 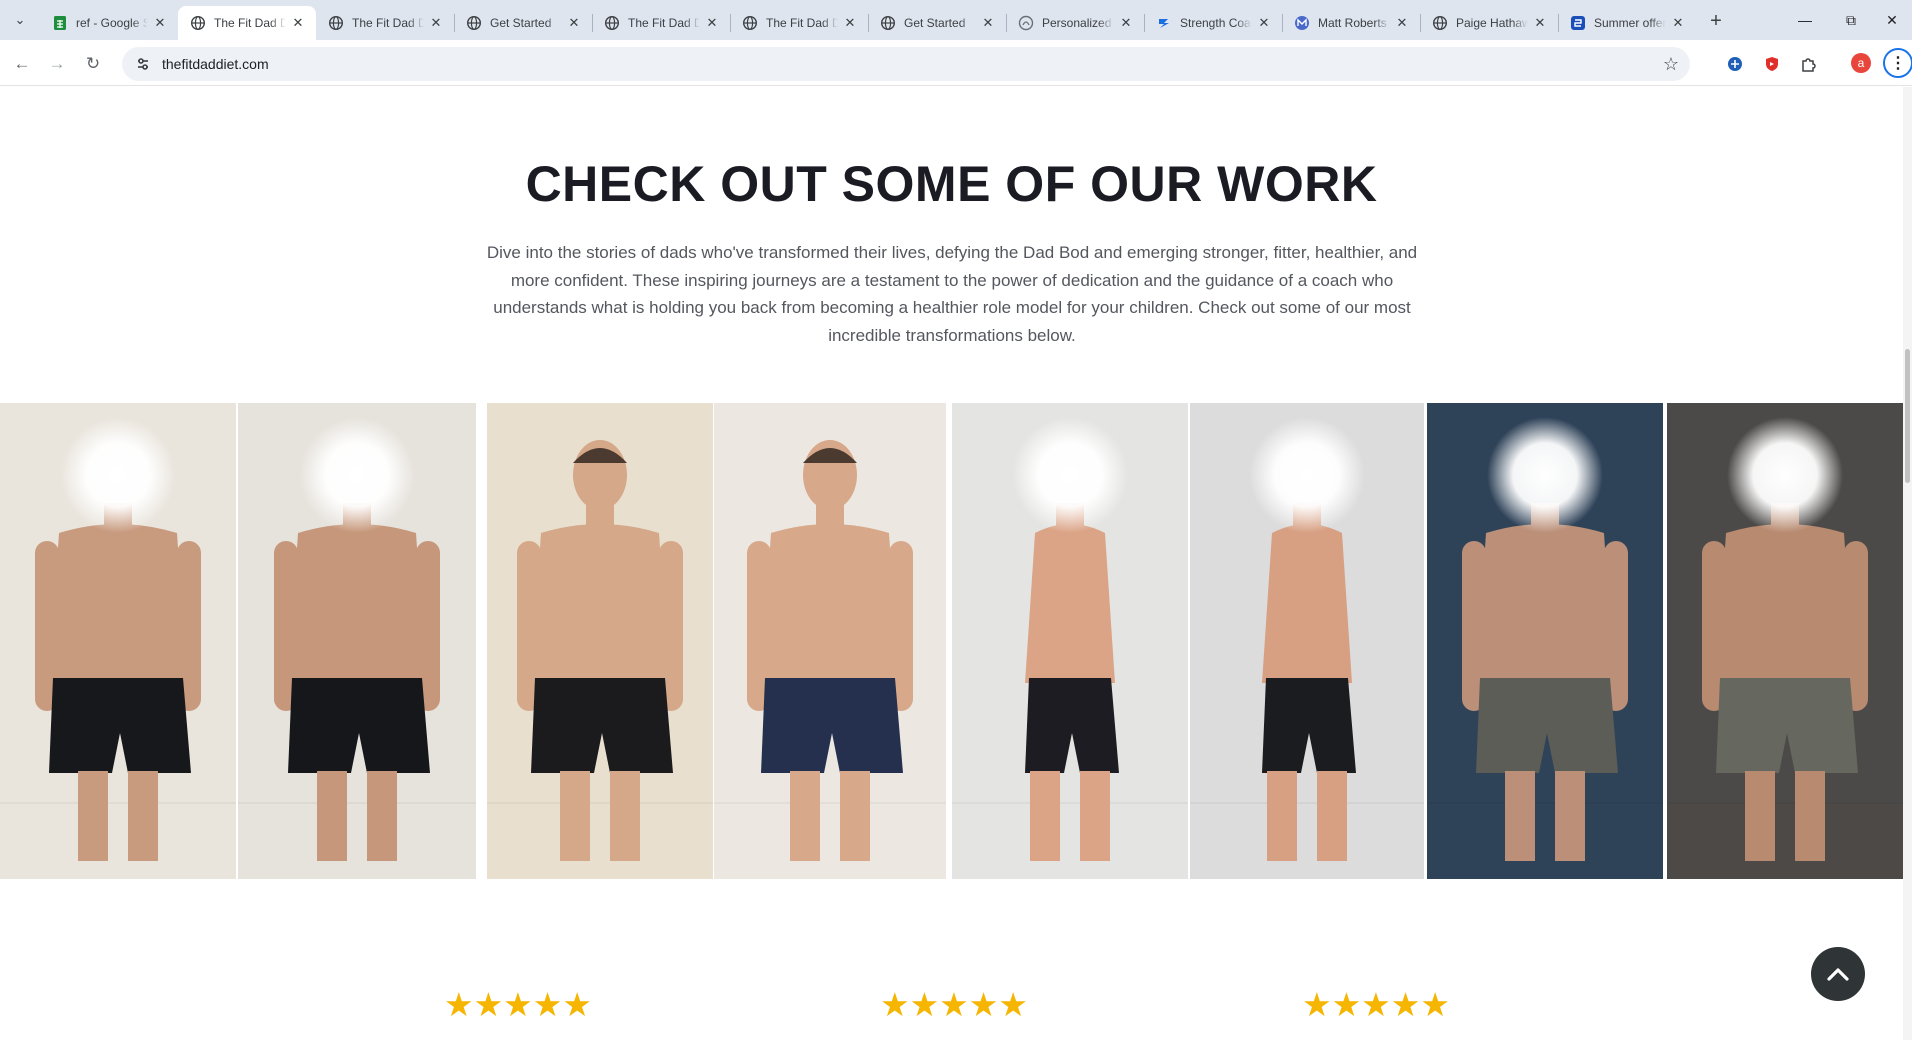 I want to click on transformation-3-before-photo, so click(x=1070, y=641).